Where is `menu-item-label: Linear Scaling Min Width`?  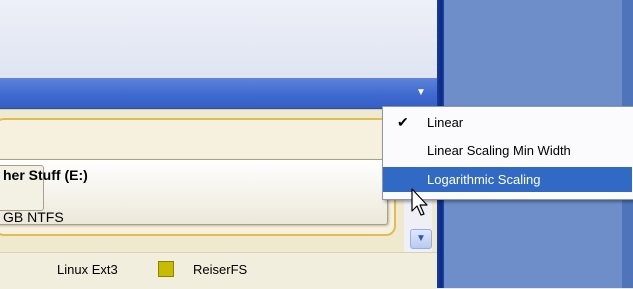
menu-item-label: Linear Scaling Min Width is located at coordinates (499, 150).